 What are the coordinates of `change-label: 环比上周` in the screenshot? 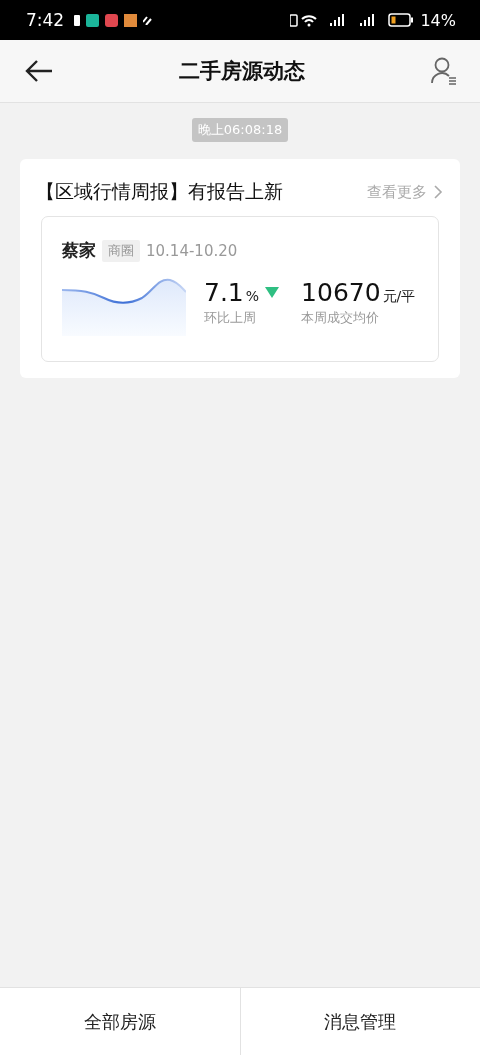 It's located at (230, 318).